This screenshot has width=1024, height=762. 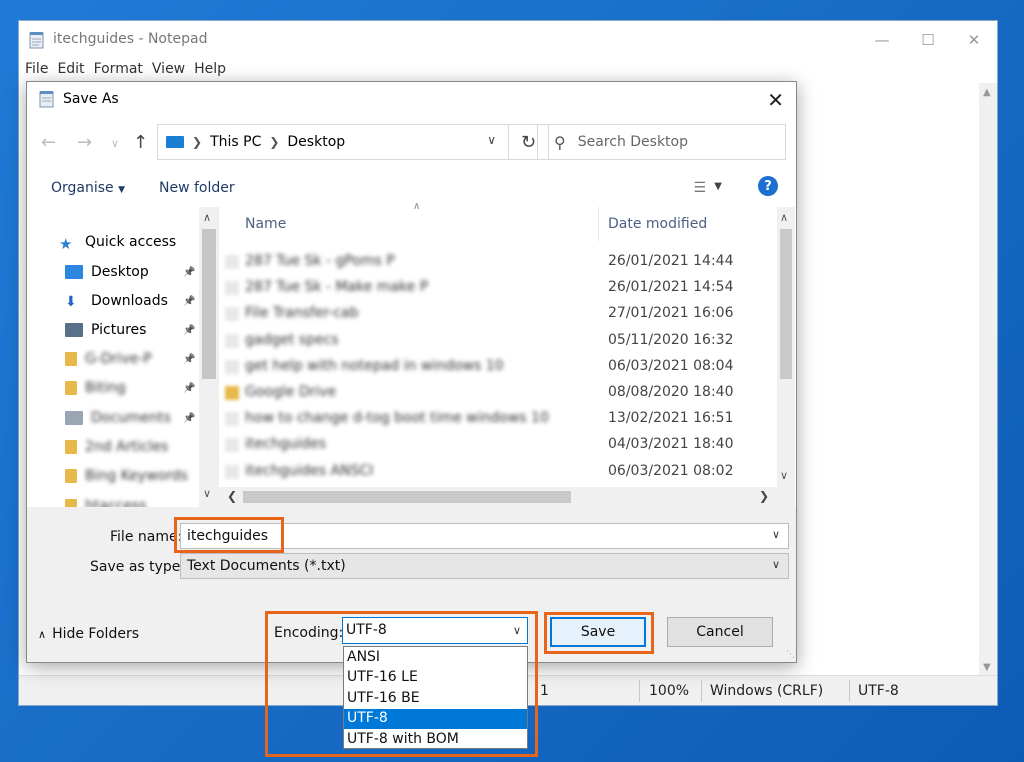 What do you see at coordinates (489, 262) in the screenshot?
I see `file-row: 287 Tue Sk - gPoms P26/01/2021 14:44` at bounding box center [489, 262].